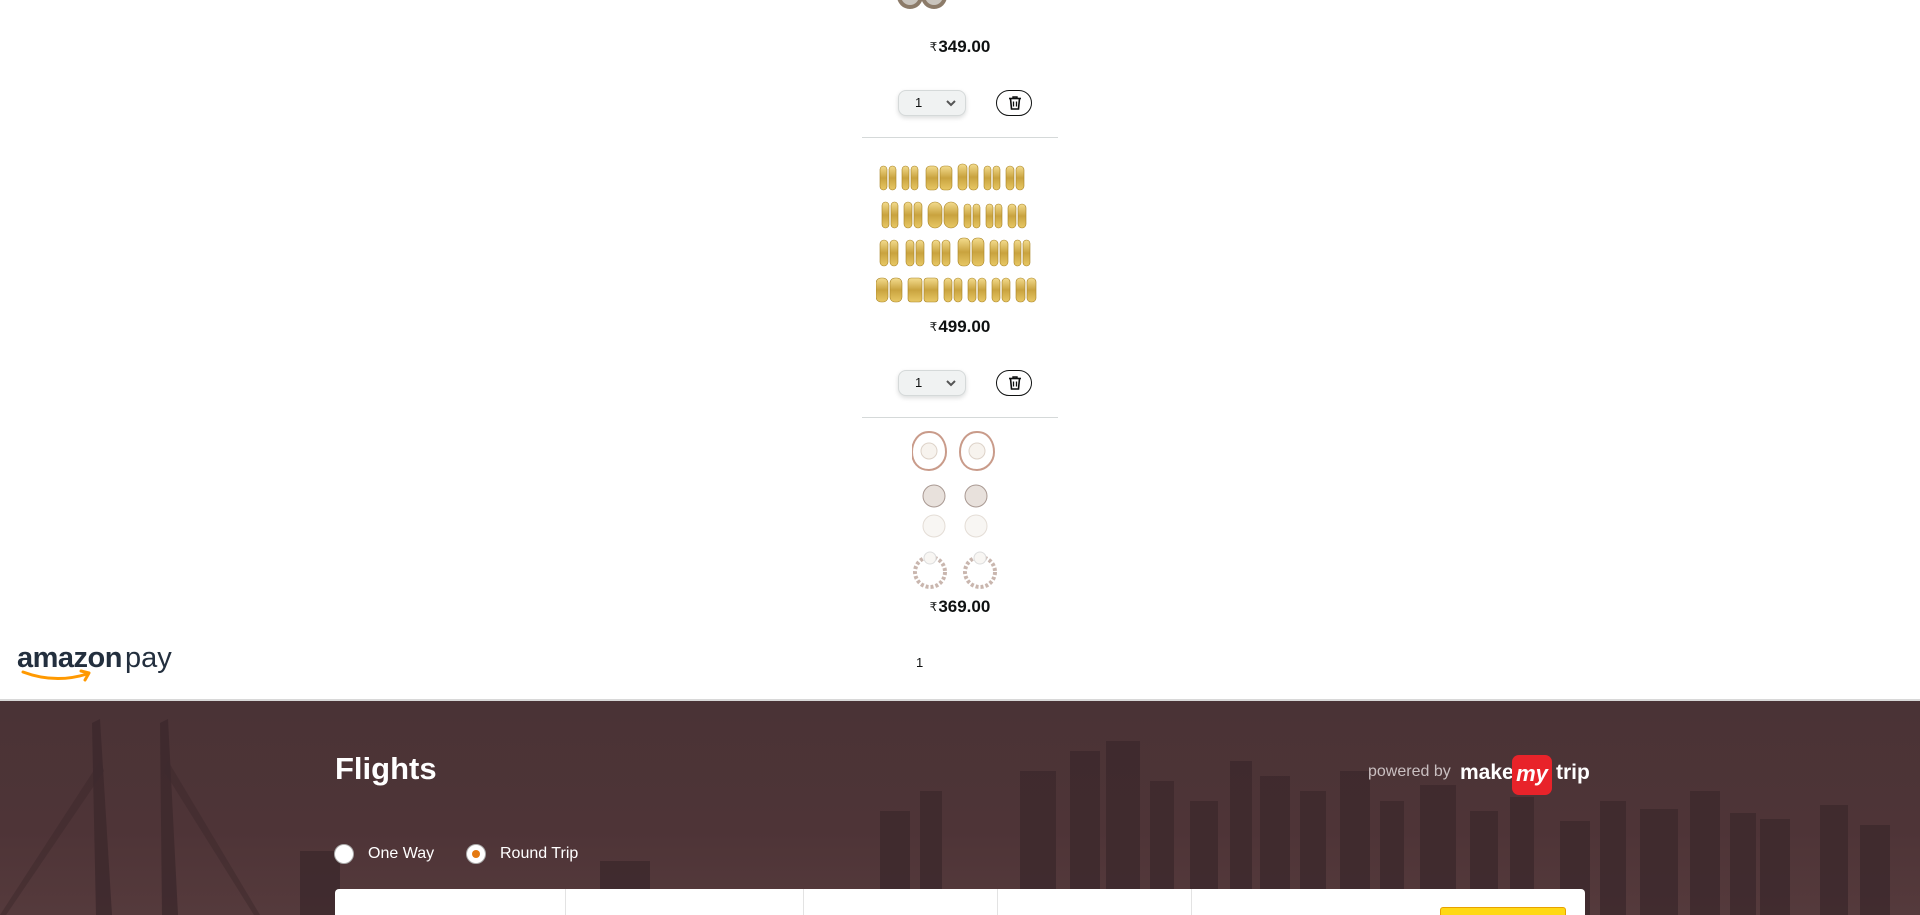 The height and width of the screenshot is (915, 1920). What do you see at coordinates (344, 854) in the screenshot?
I see `radio-circle` at bounding box center [344, 854].